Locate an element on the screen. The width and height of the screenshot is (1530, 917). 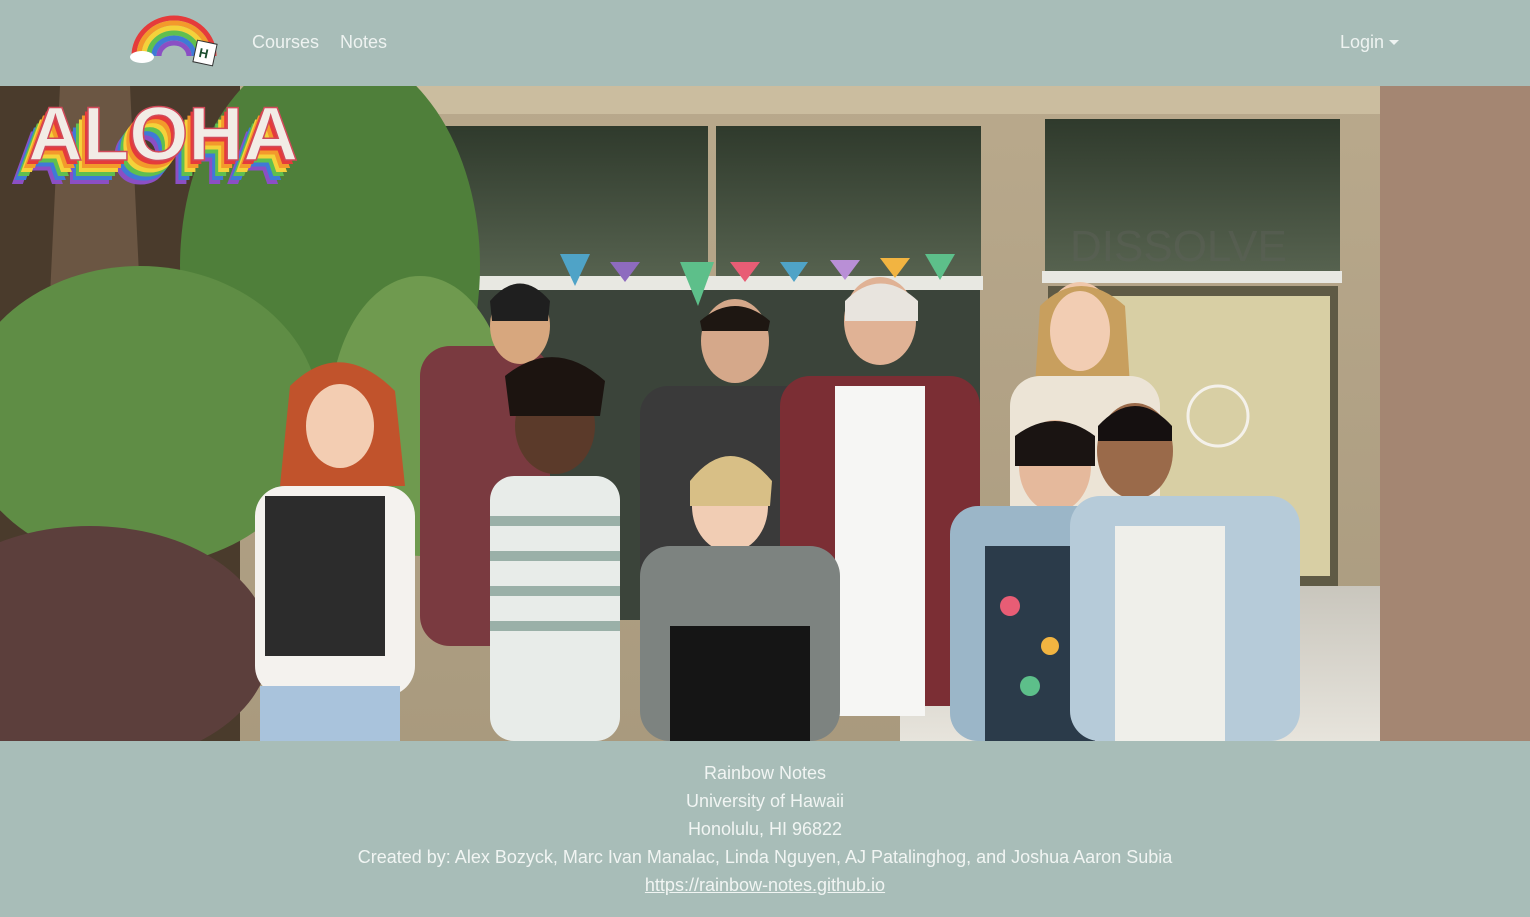
nav-courses-link: Courses is located at coordinates (285, 42).